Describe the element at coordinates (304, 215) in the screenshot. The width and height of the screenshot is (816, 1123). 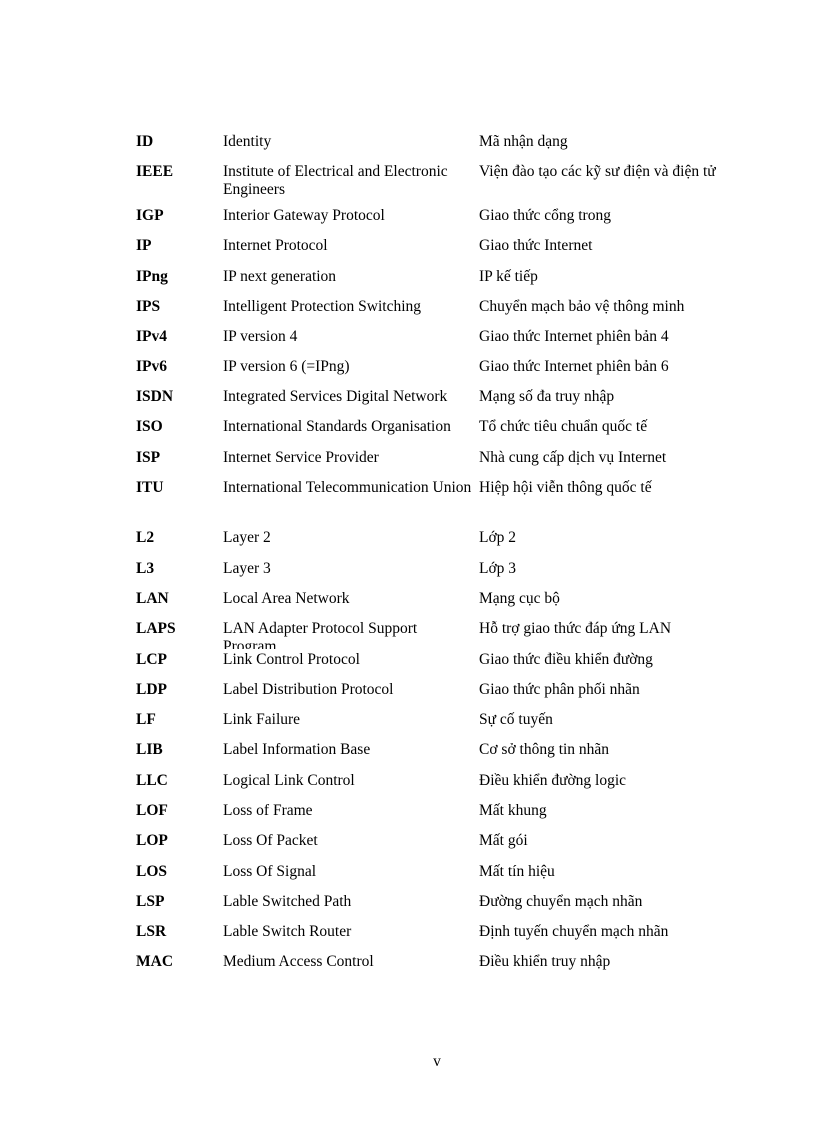
I see `english-term: Interior Gateway Protocol` at that location.